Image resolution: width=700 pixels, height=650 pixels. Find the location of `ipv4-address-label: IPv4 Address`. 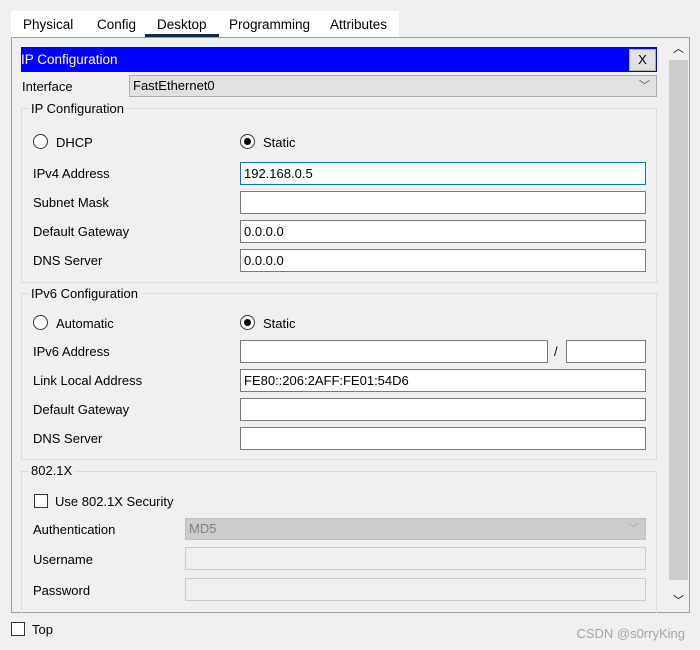

ipv4-address-label: IPv4 Address is located at coordinates (71, 173).